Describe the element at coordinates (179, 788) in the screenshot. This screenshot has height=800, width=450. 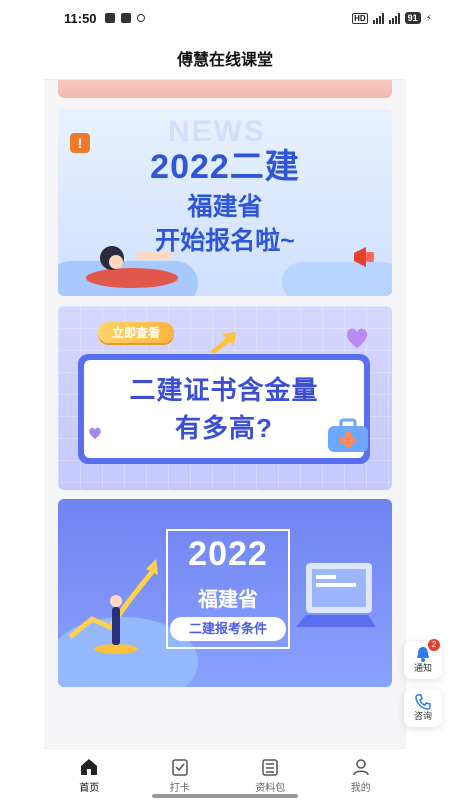
I see `tab-label: 打卡` at that location.